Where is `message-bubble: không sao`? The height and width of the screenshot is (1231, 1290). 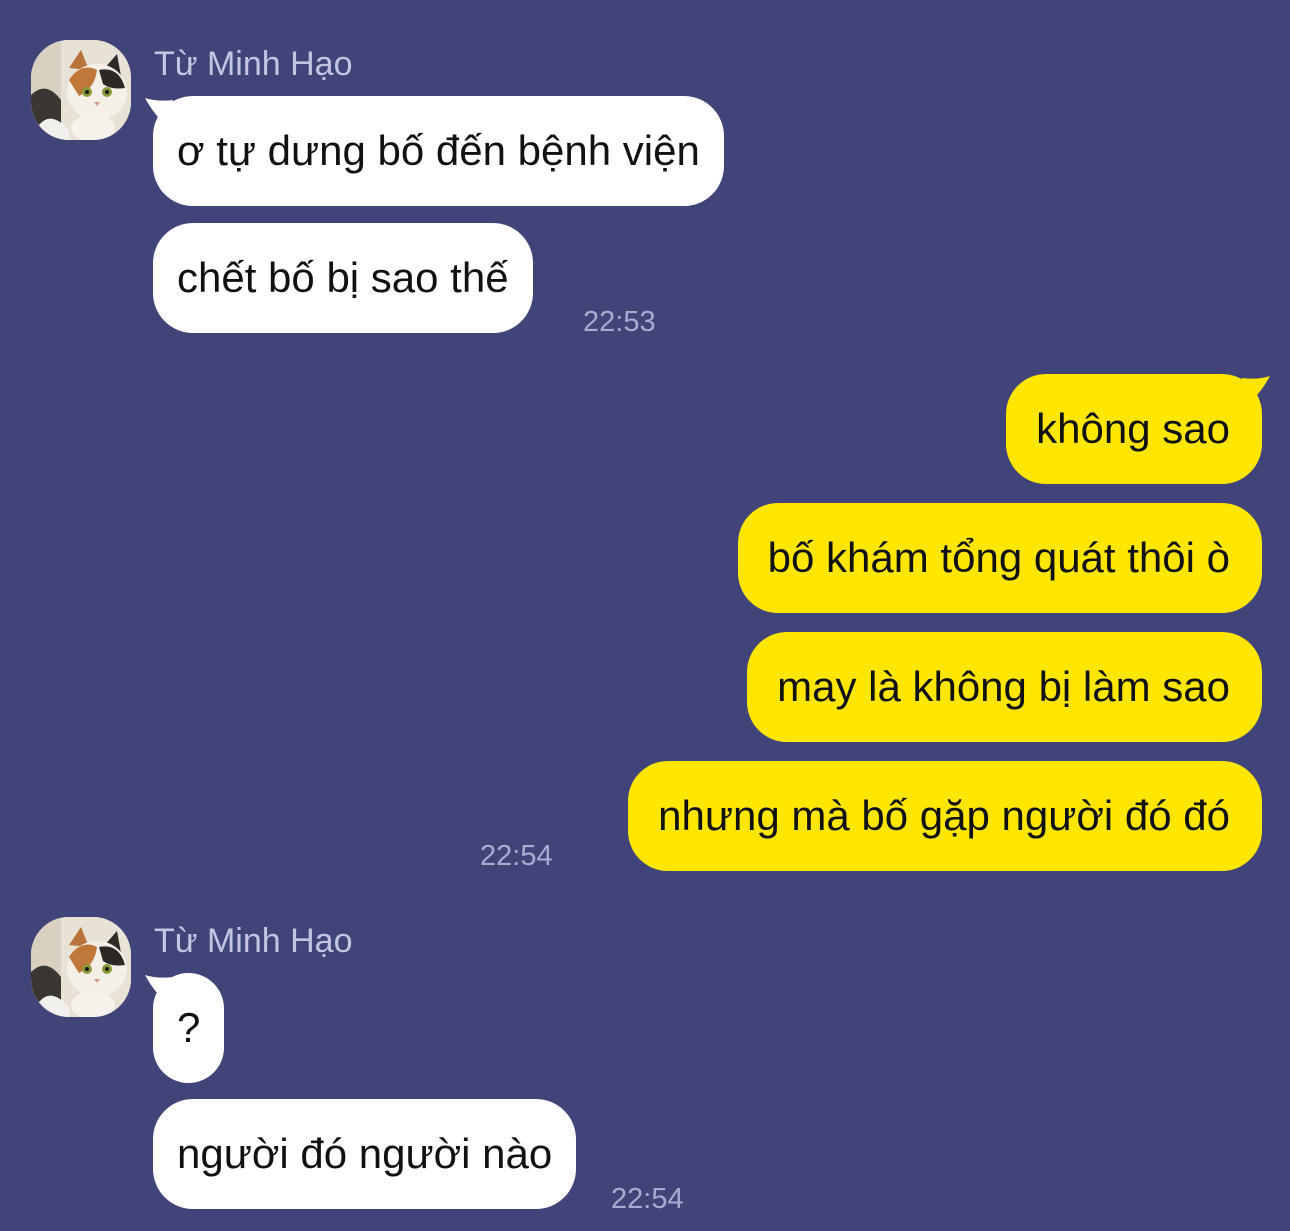
message-bubble: không sao is located at coordinates (1134, 429).